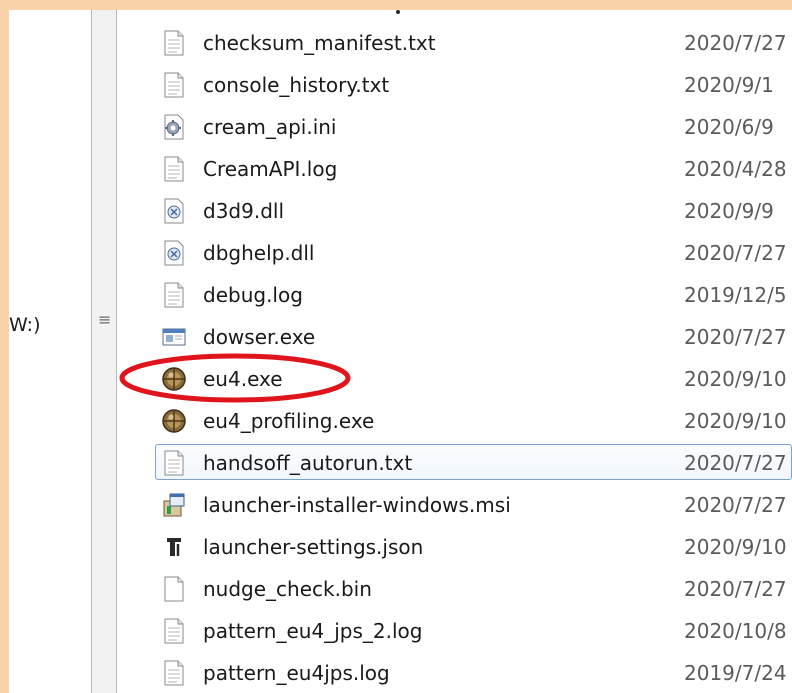 This screenshot has height=693, width=792. Describe the element at coordinates (104, 320) in the screenshot. I see `splitter-grip-icon: ≡` at that location.